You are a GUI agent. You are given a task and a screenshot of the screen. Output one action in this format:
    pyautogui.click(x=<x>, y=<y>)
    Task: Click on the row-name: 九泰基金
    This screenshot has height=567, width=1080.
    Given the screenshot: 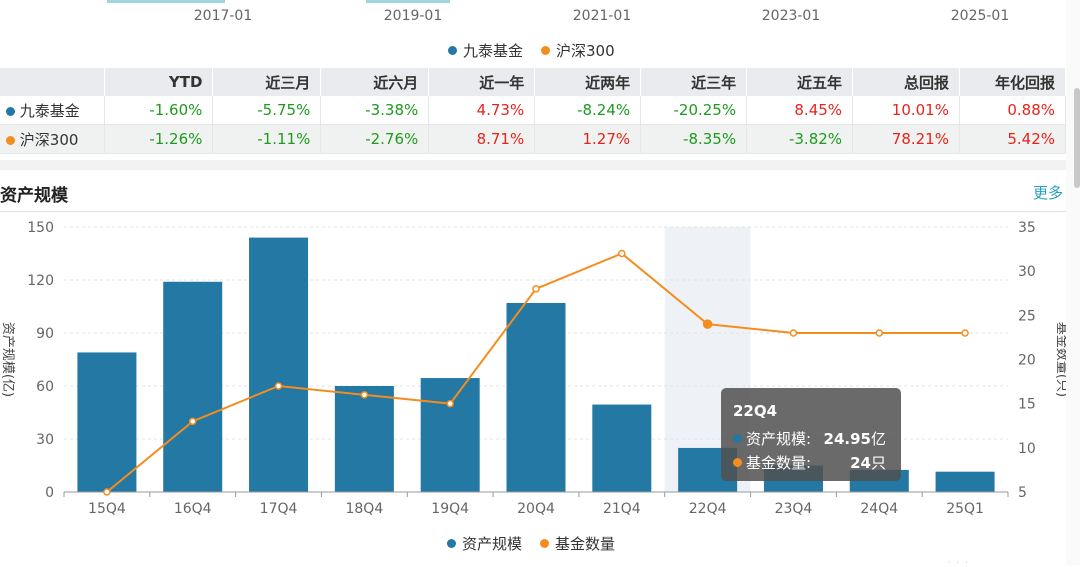 What is the action you would take?
    pyautogui.click(x=49, y=110)
    